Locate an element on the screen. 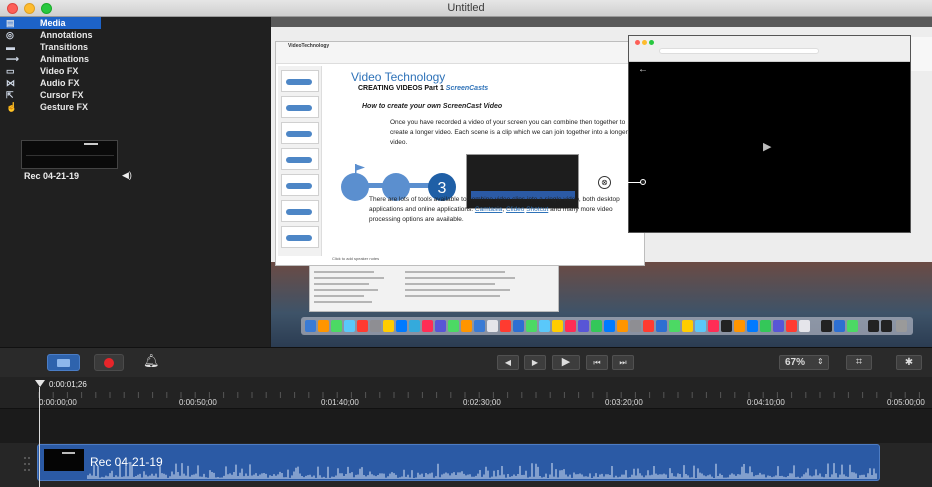  crop-button: ⌗ is located at coordinates (859, 362).